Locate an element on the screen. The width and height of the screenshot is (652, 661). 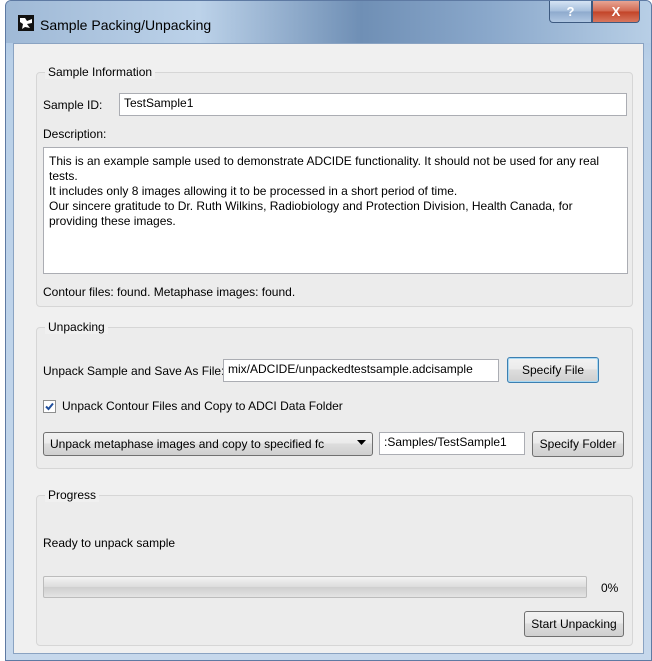
checkmark-icon is located at coordinates (49, 406).